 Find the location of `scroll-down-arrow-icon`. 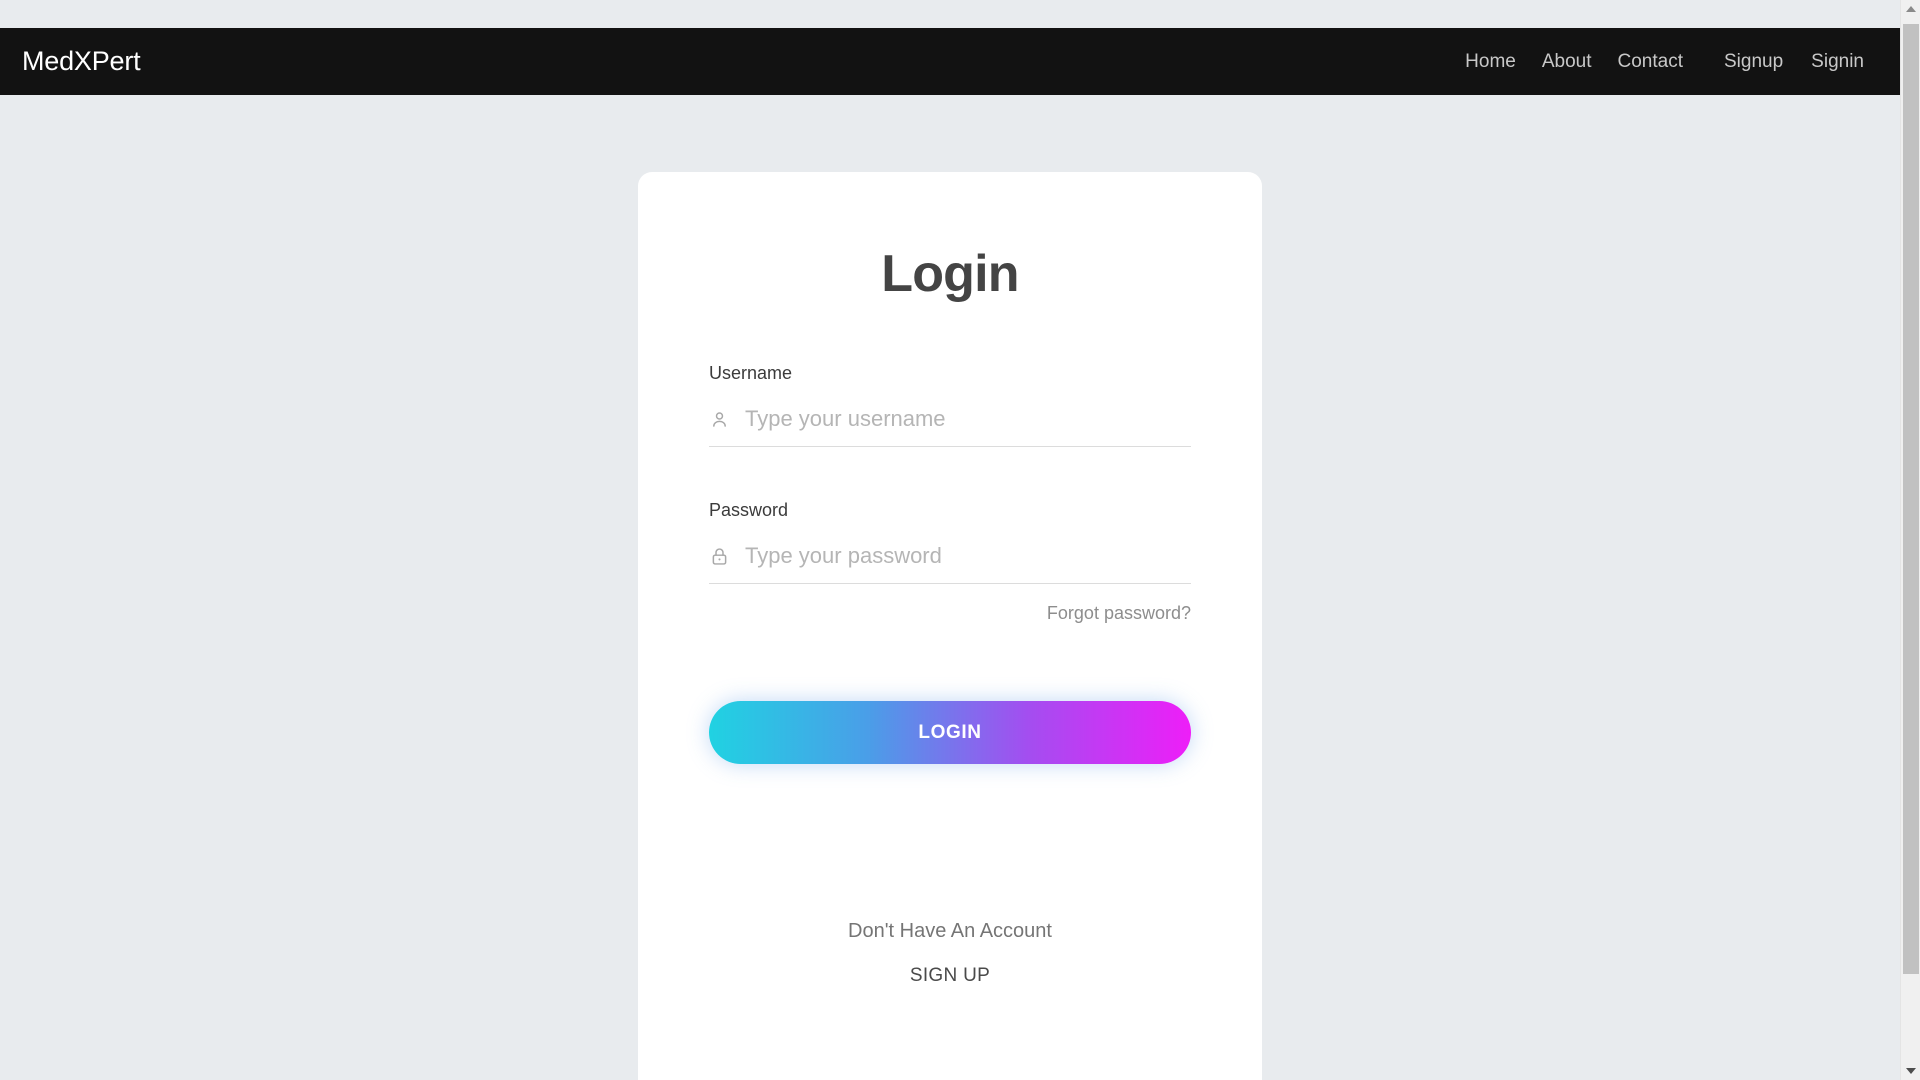

scroll-down-arrow-icon is located at coordinates (1910, 1071).